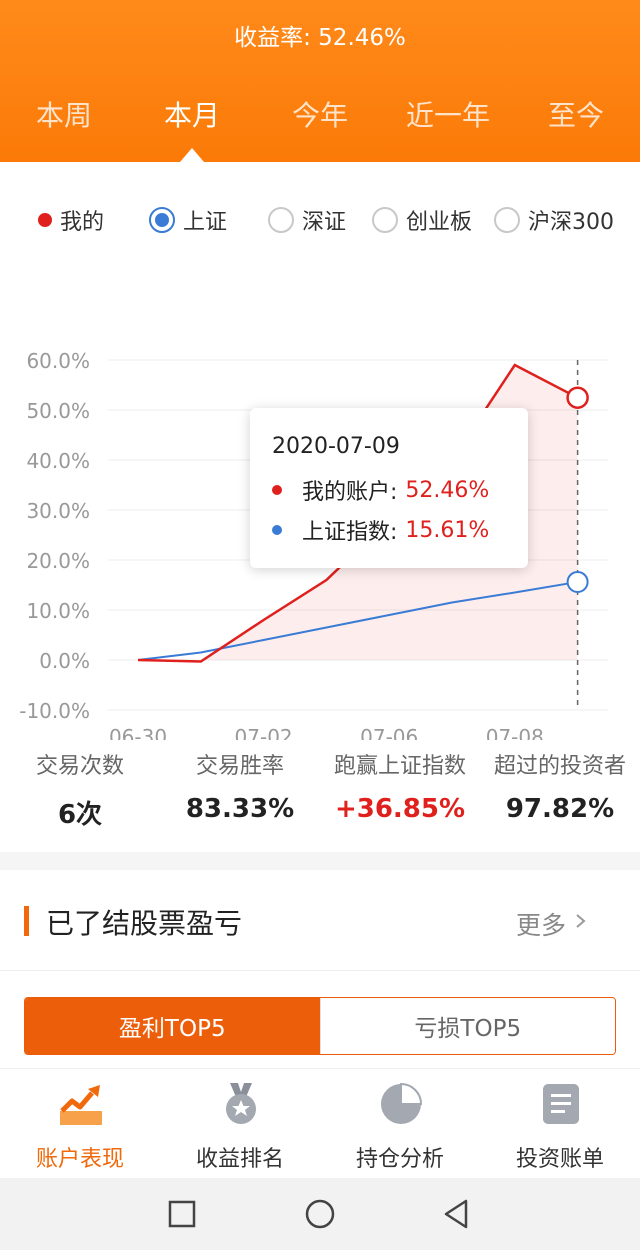  I want to click on profit-loss-toggle: 盈利TOP5 亏损TOP5, so click(320, 1026).